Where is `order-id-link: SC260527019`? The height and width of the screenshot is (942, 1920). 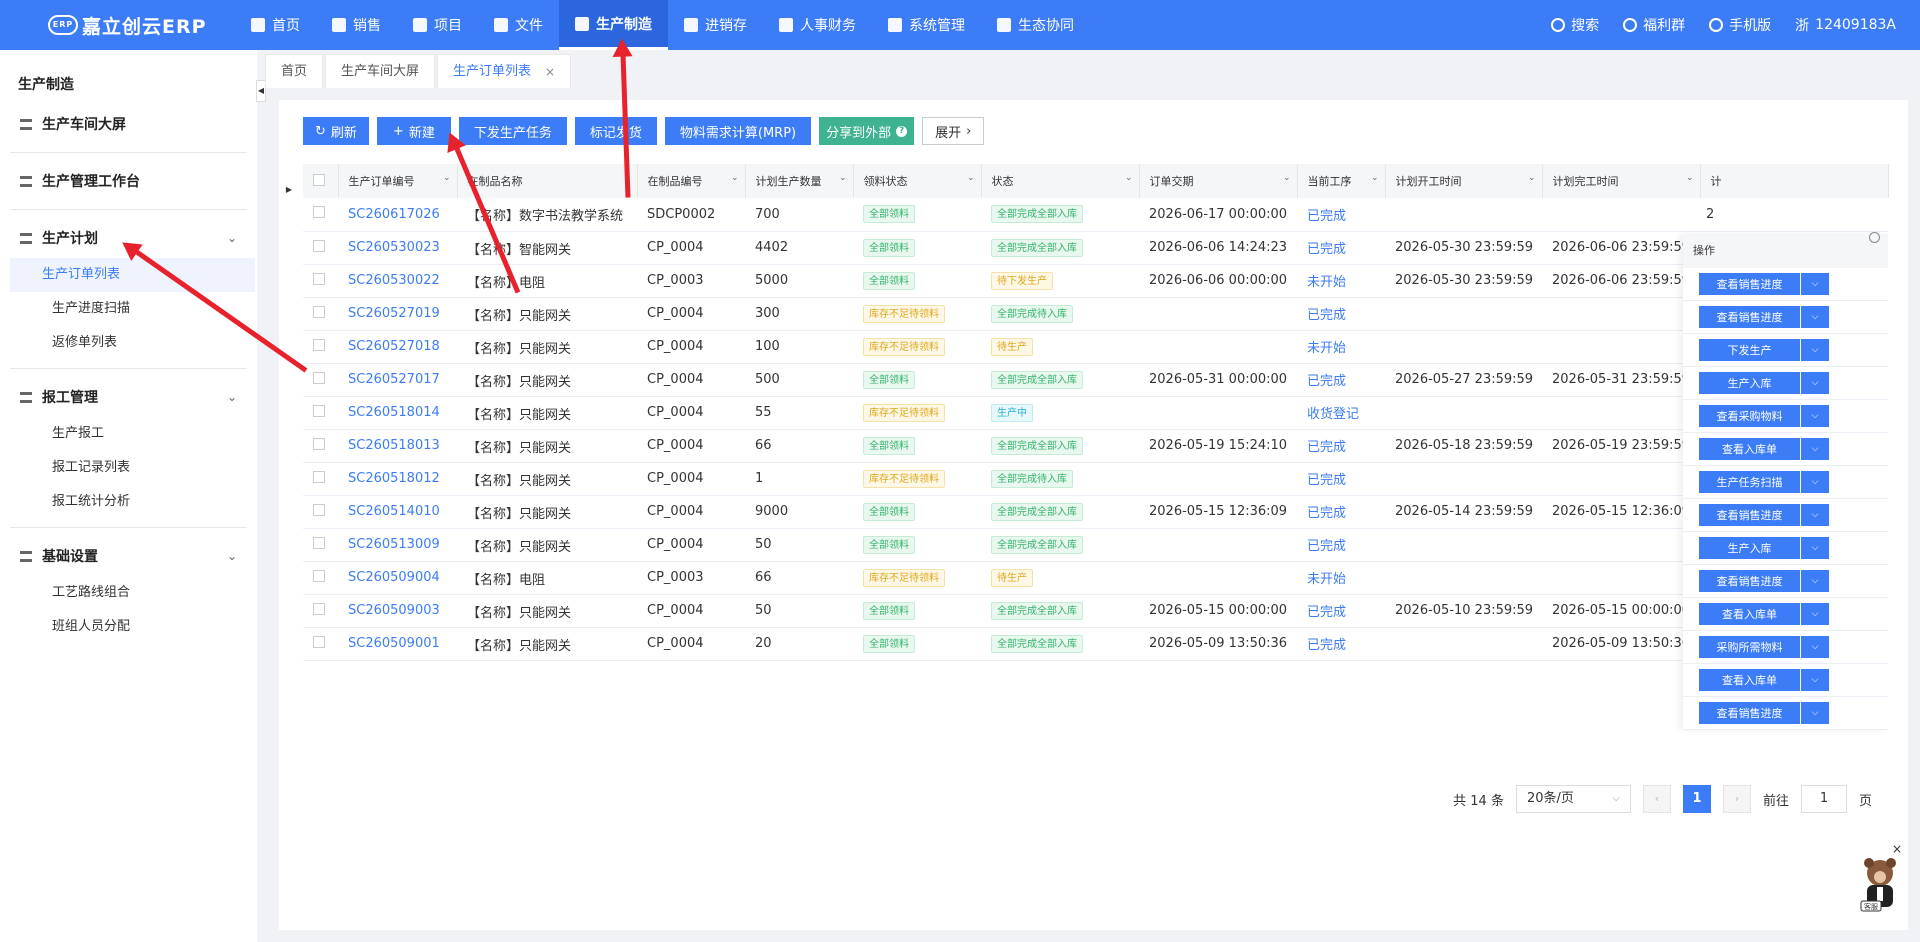 order-id-link: SC260527019 is located at coordinates (397, 314).